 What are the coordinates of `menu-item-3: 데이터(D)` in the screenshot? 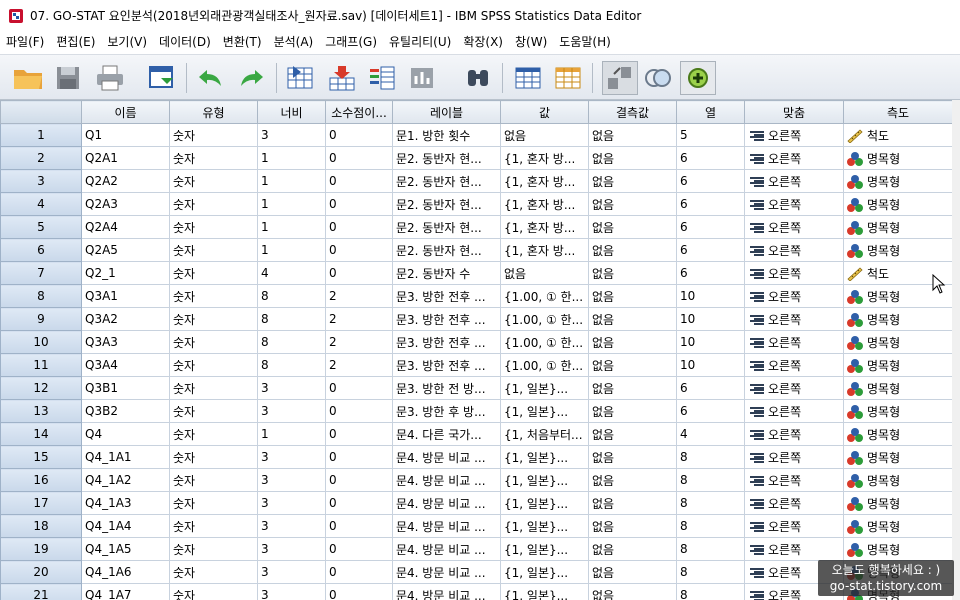 It's located at (185, 42).